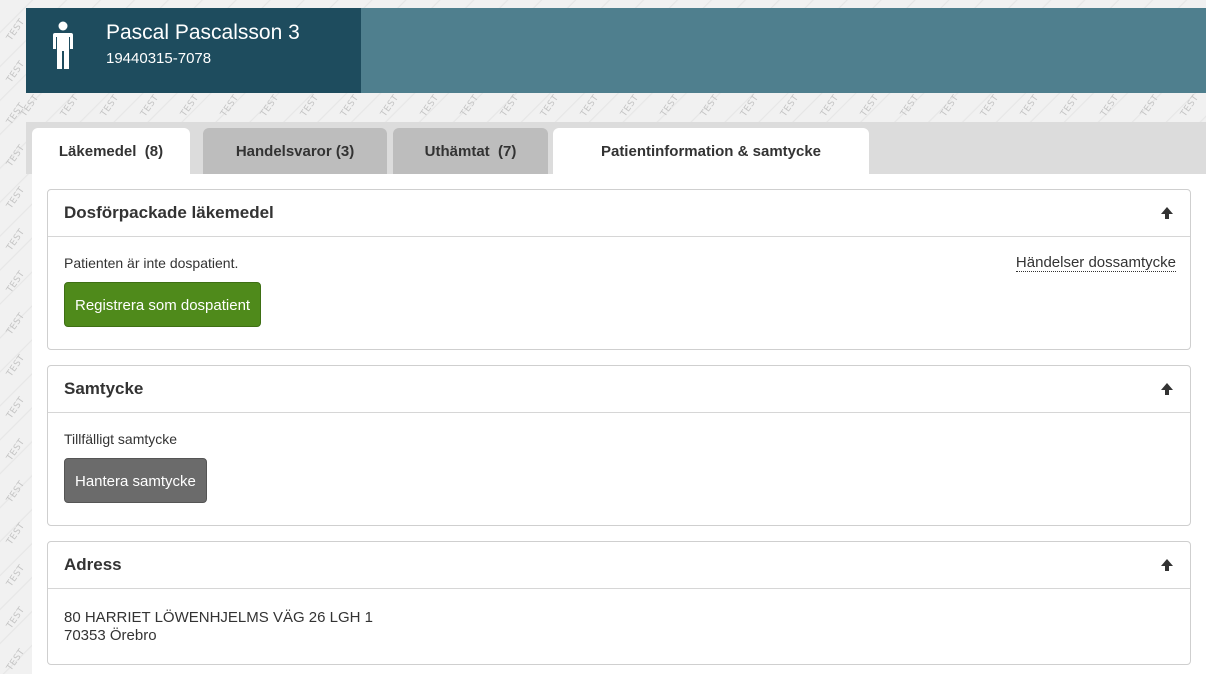 The image size is (1206, 674). I want to click on address-street: 80 HARRIET LÖWENHJELMS VÄG 26 LGH 1, so click(218, 617).